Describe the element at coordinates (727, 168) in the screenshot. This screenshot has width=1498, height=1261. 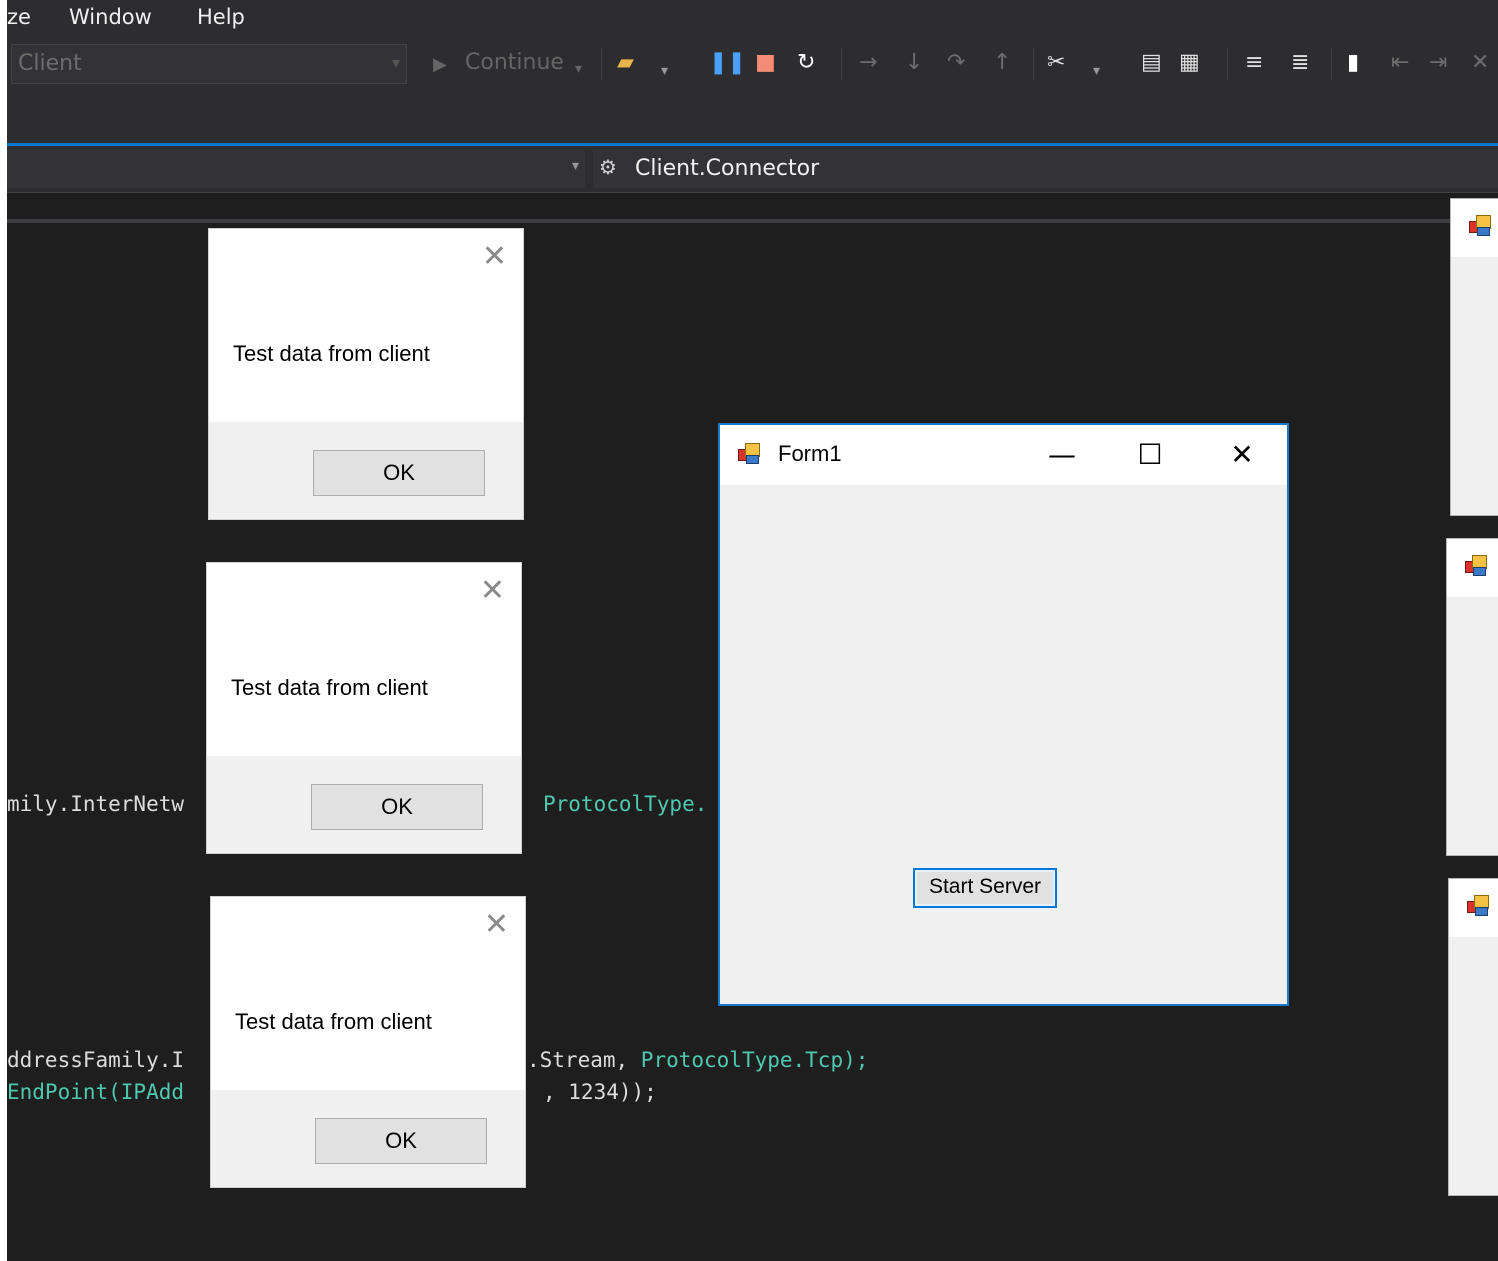
I see `member-label: Client.Connector` at that location.